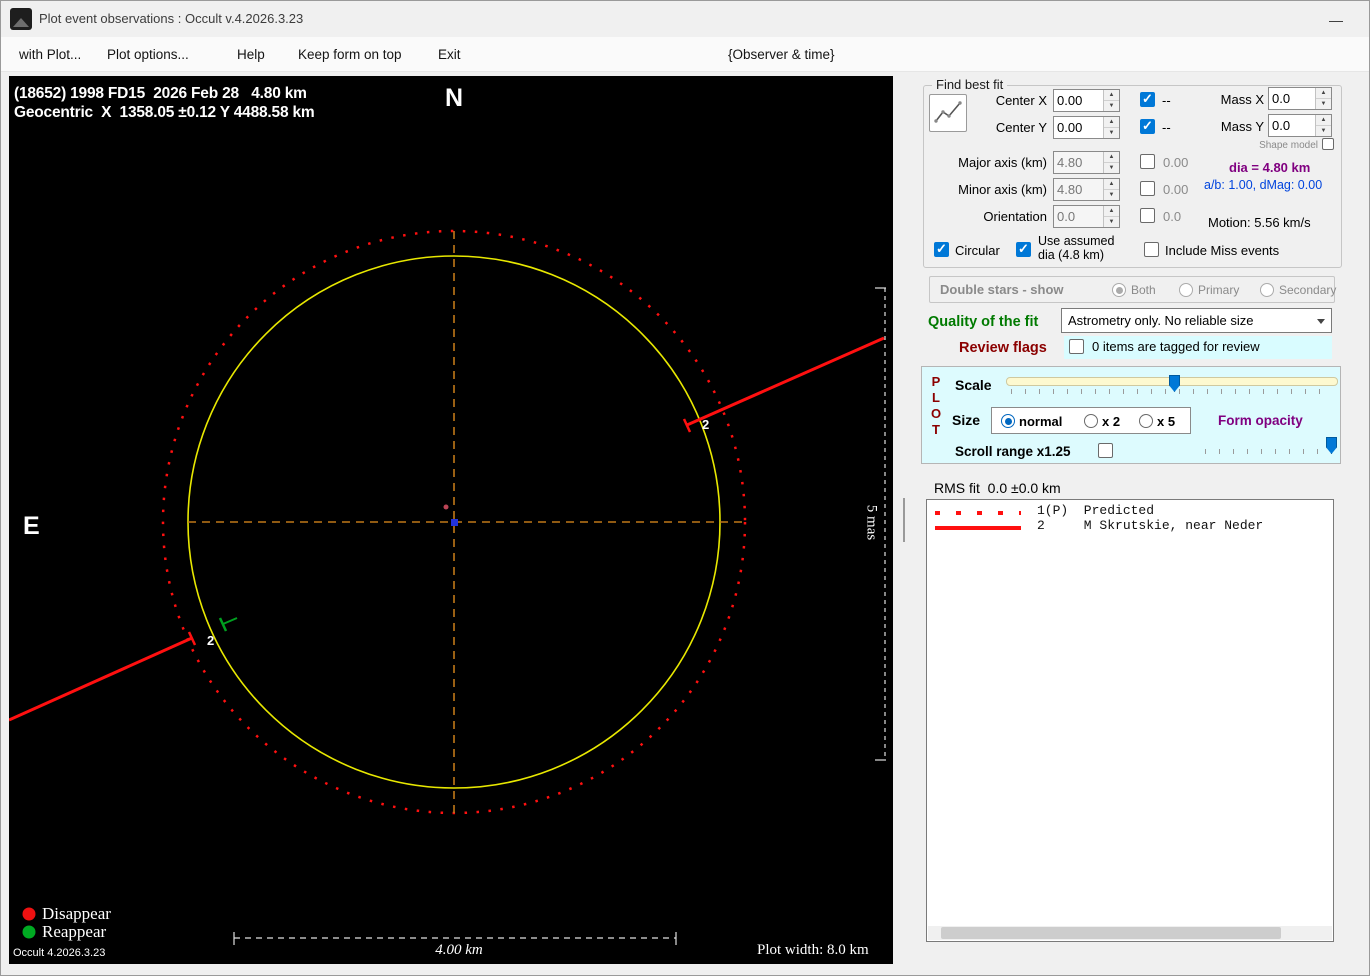 This screenshot has height=976, width=1370. What do you see at coordinates (1151, 249) in the screenshot?
I see `include-miss-checkbox` at bounding box center [1151, 249].